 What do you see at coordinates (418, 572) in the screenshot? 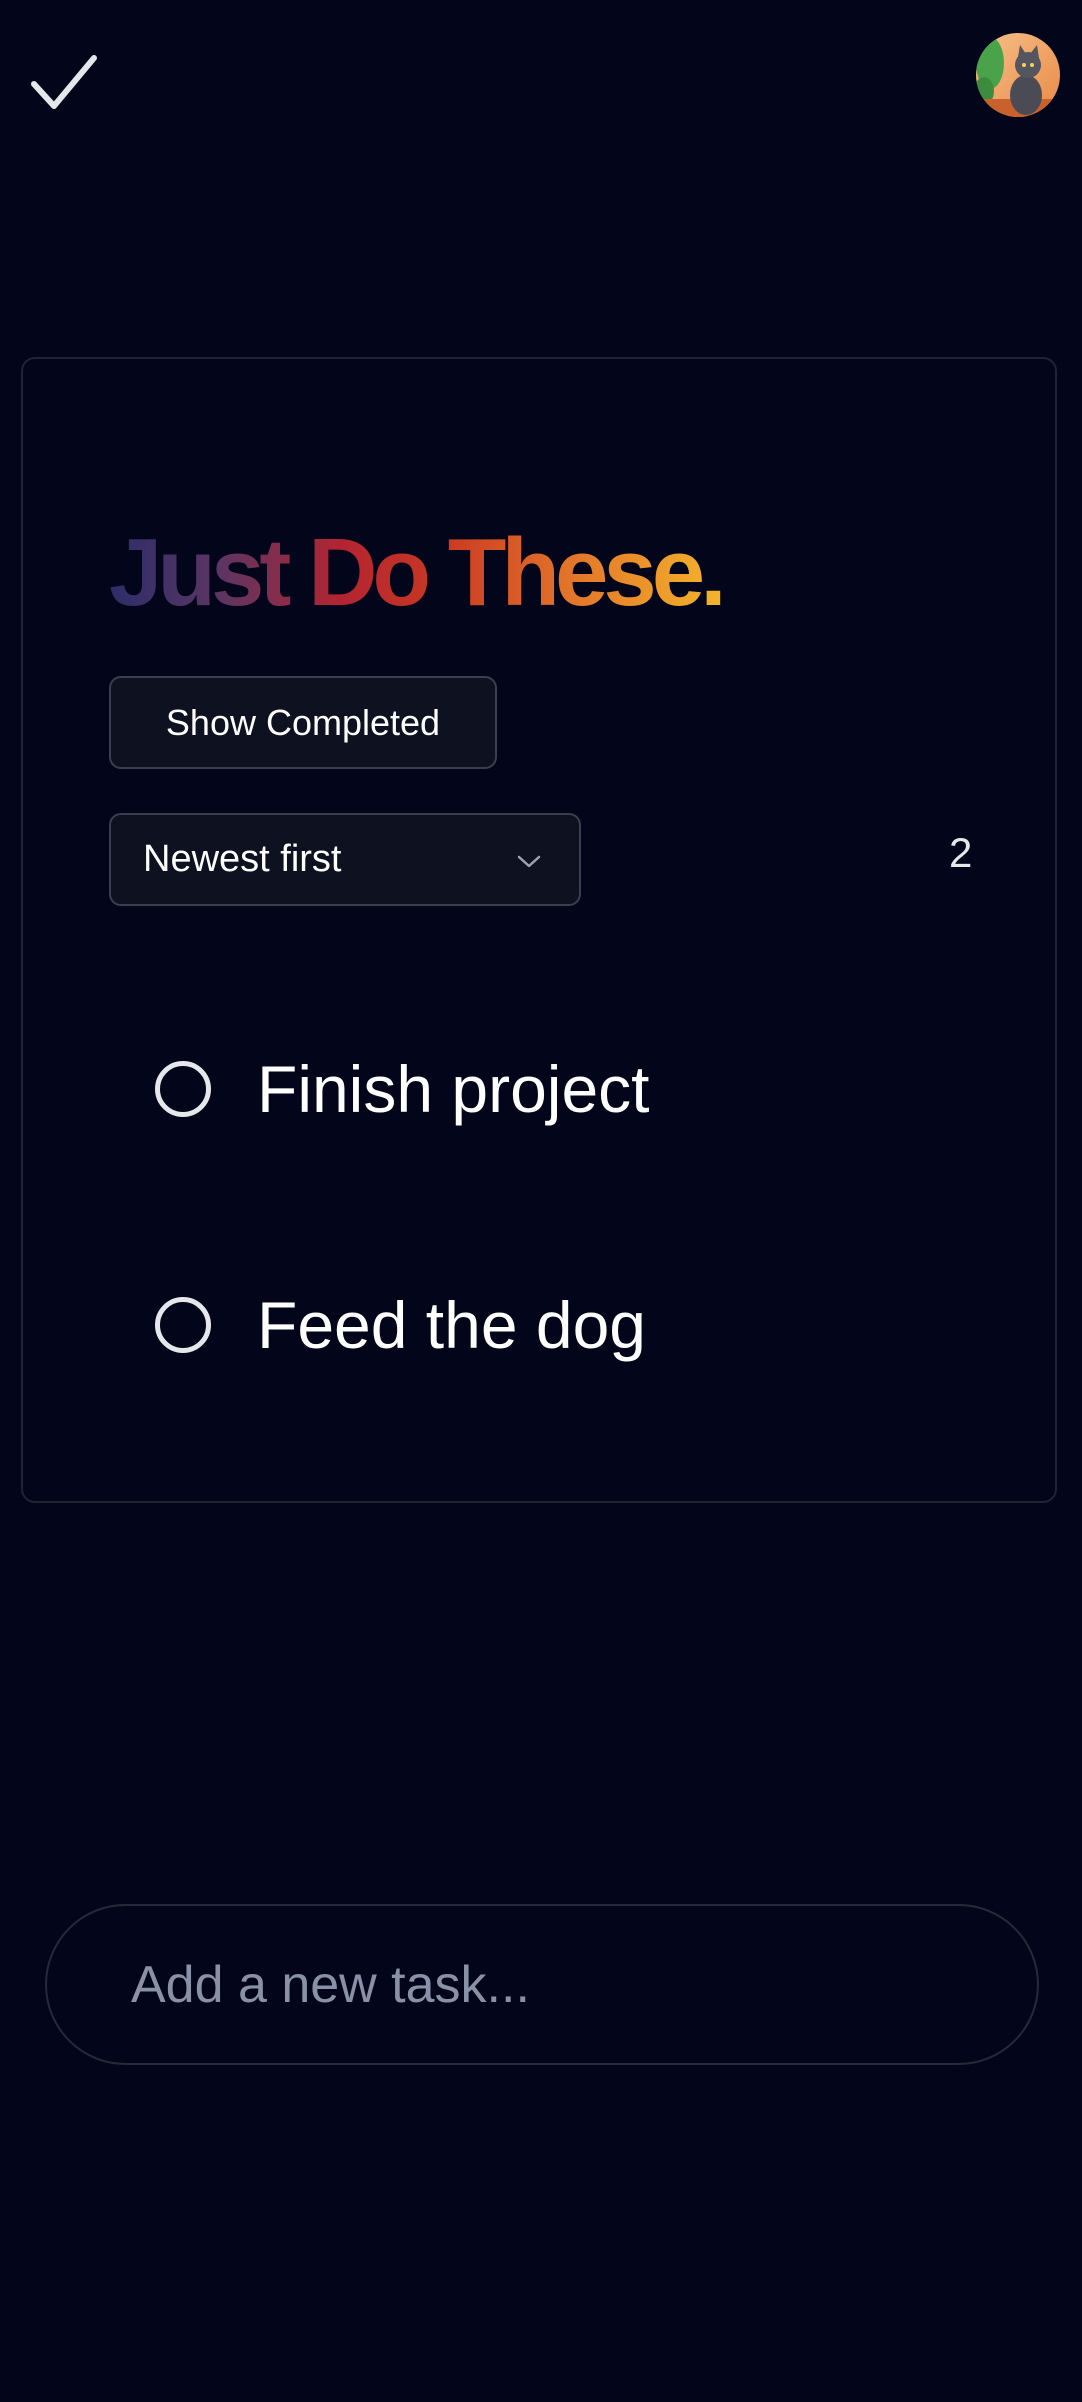
I see `page-title: Just Do These.` at bounding box center [418, 572].